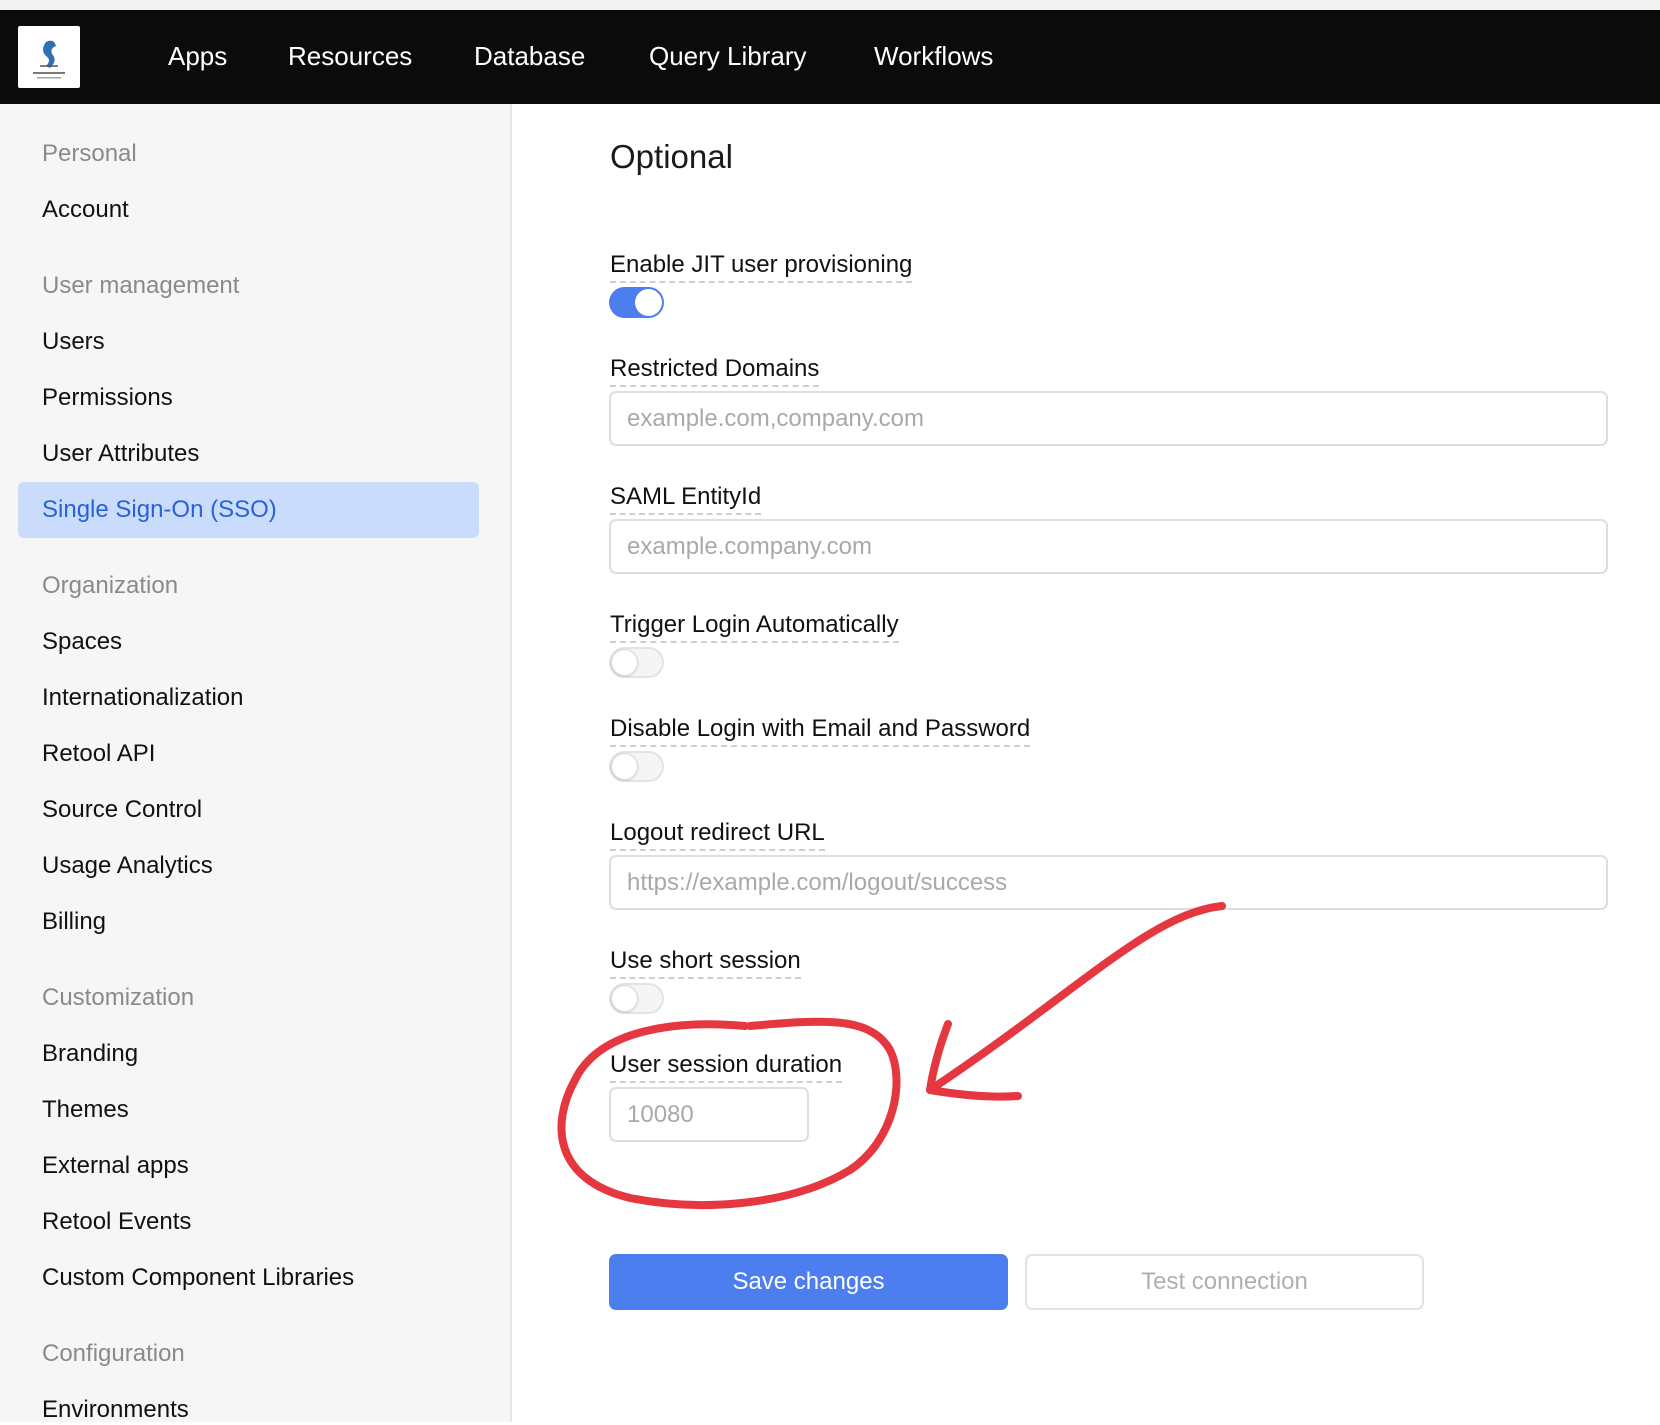 Image resolution: width=1660 pixels, height=1425 pixels. What do you see at coordinates (1076, 998) in the screenshot?
I see `annotation-arrow-shaft` at bounding box center [1076, 998].